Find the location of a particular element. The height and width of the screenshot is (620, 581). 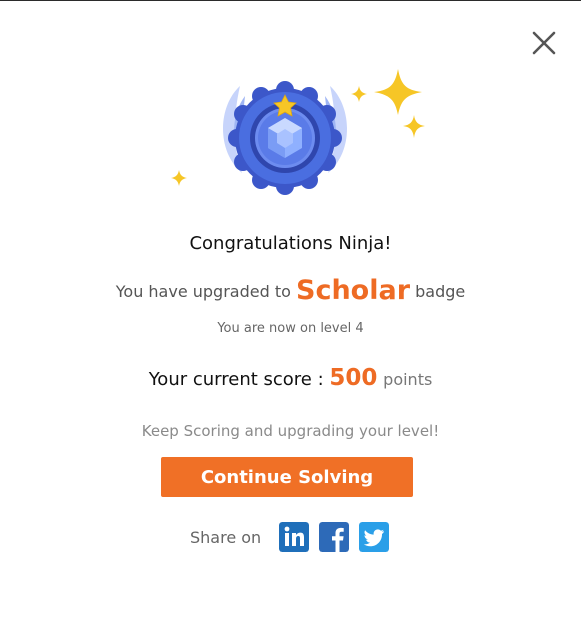

level-text: You are now on level 4 is located at coordinates (290, 328).